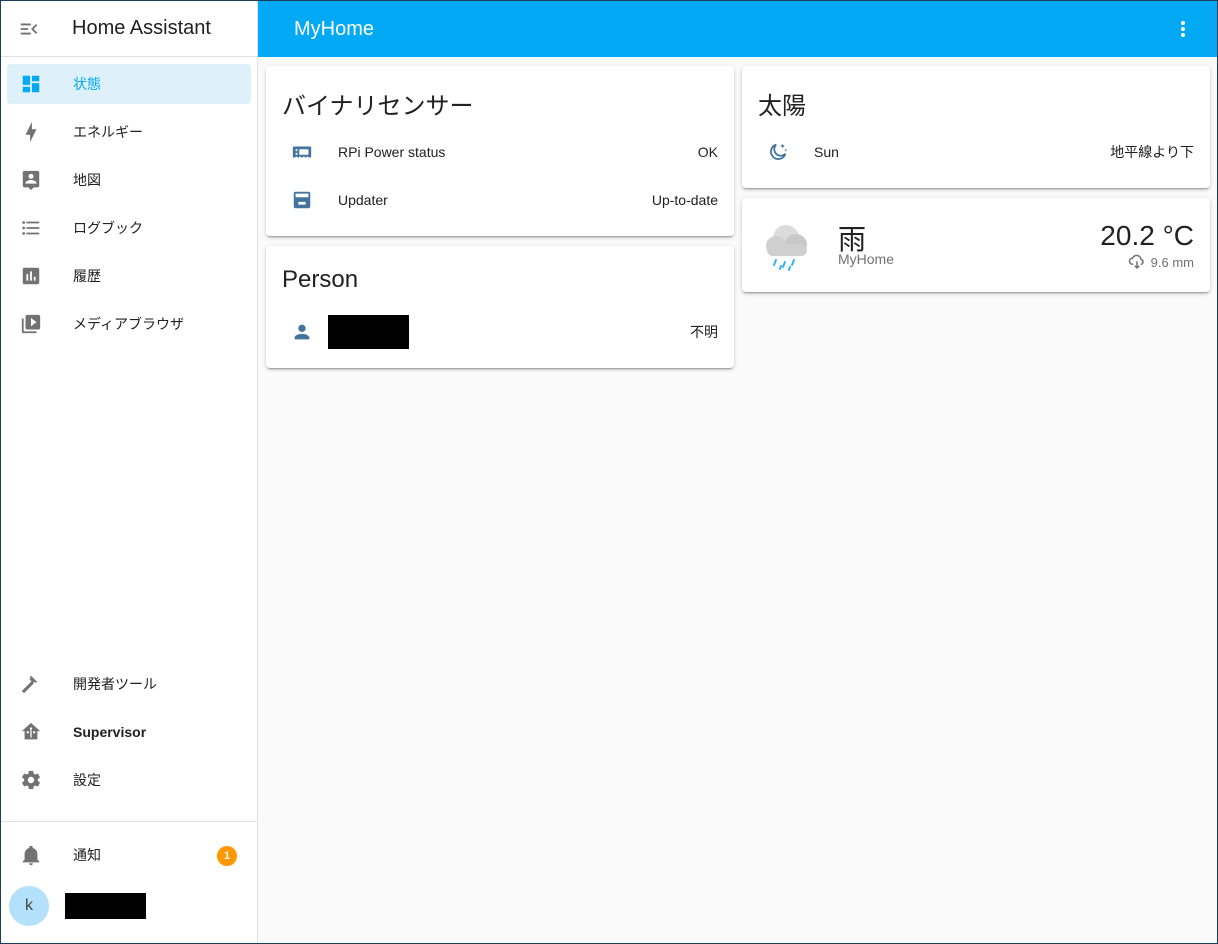  I want to click on weather-rainy-icon, so click(788, 248).